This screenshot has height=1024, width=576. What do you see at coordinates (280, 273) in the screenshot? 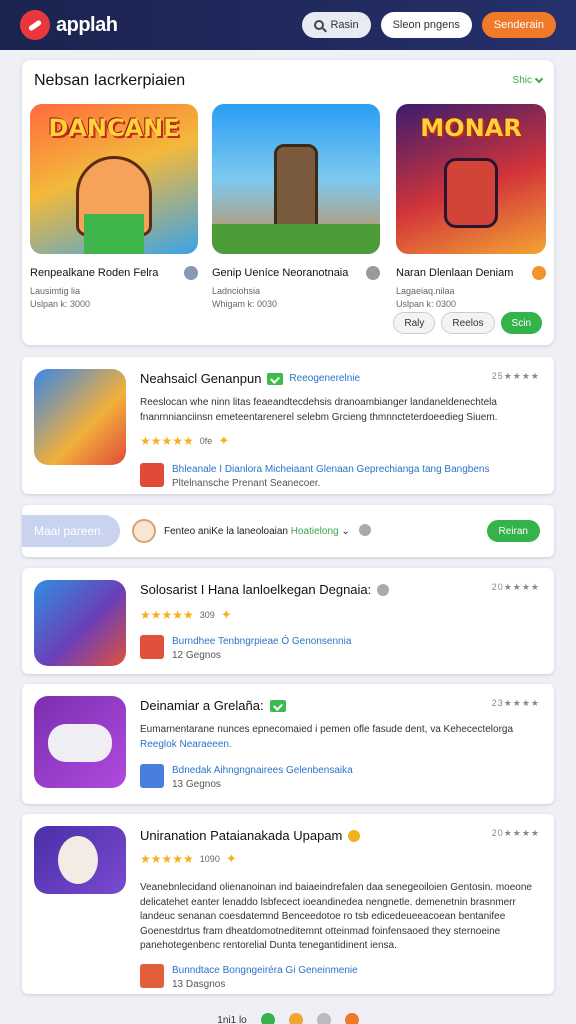
I see `game-title: Genip Ueníce Neoranotnaia` at bounding box center [280, 273].